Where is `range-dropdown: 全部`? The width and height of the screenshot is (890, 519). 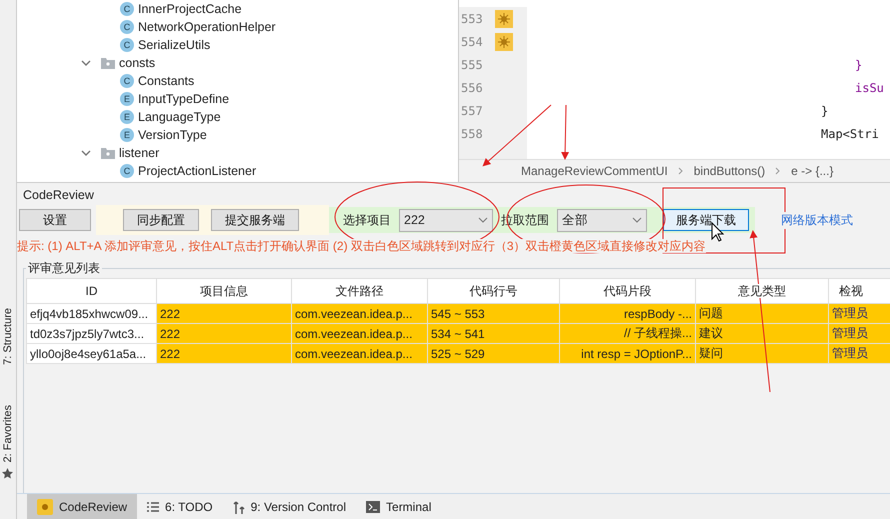 range-dropdown: 全部 is located at coordinates (602, 220).